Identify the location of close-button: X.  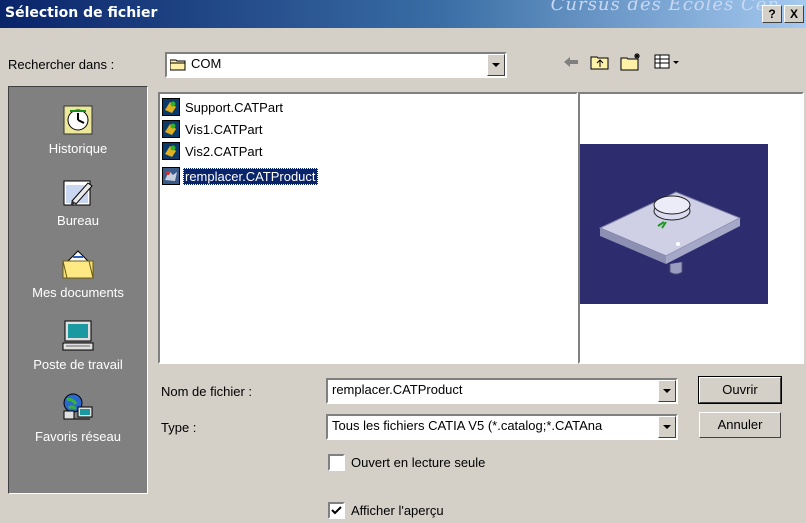
(794, 14).